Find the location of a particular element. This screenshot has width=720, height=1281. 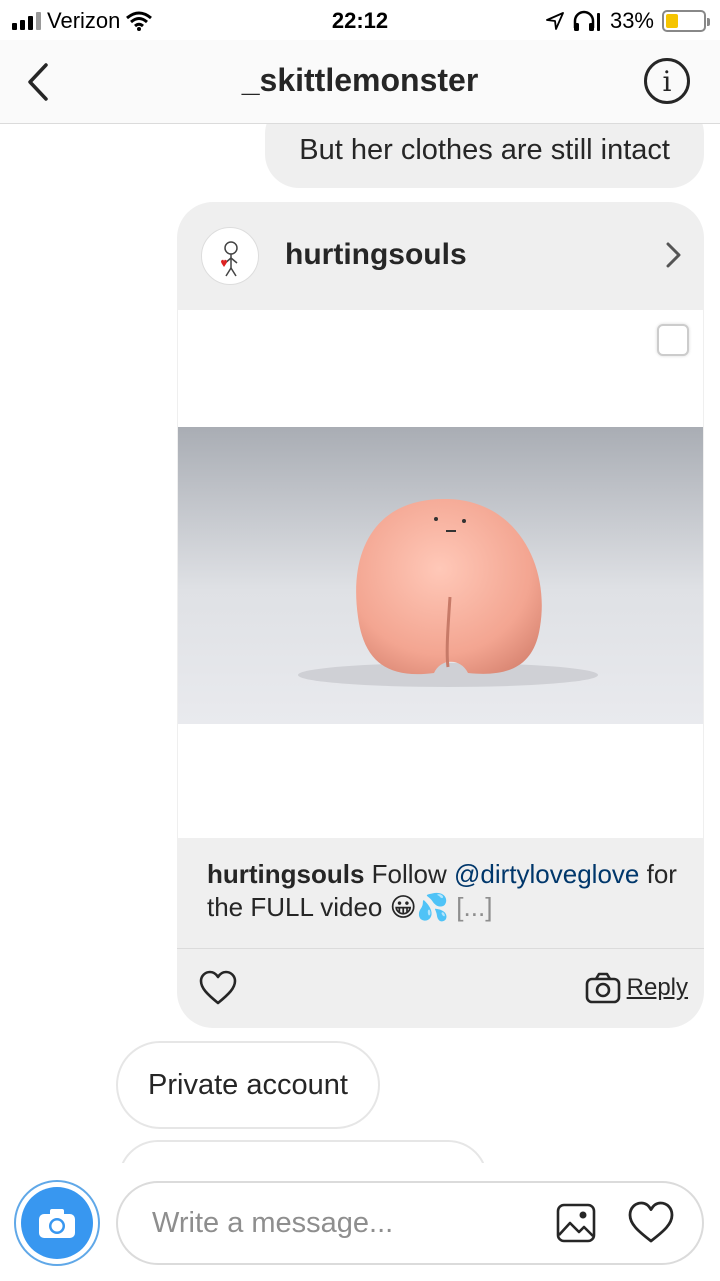

reply-button: Reply is located at coordinates (636, 988).